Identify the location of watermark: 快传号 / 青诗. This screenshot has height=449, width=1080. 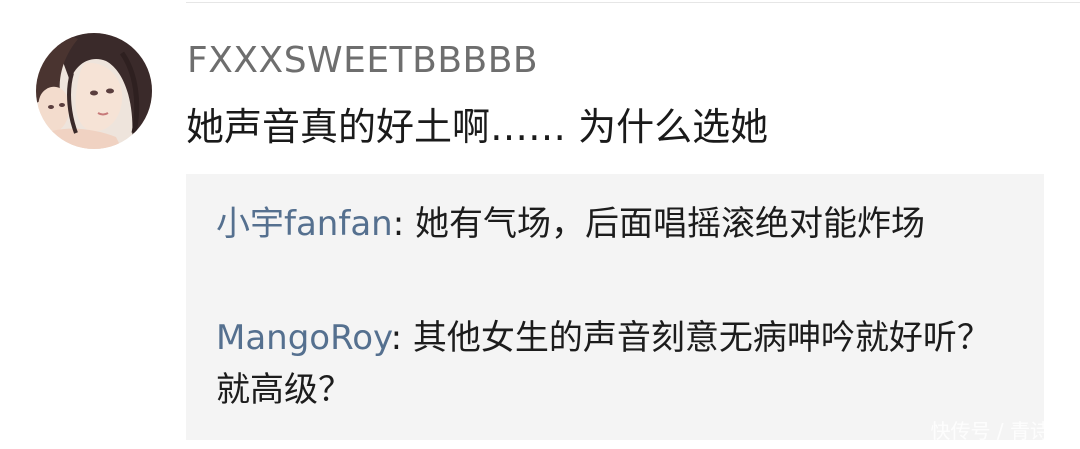
(990, 431).